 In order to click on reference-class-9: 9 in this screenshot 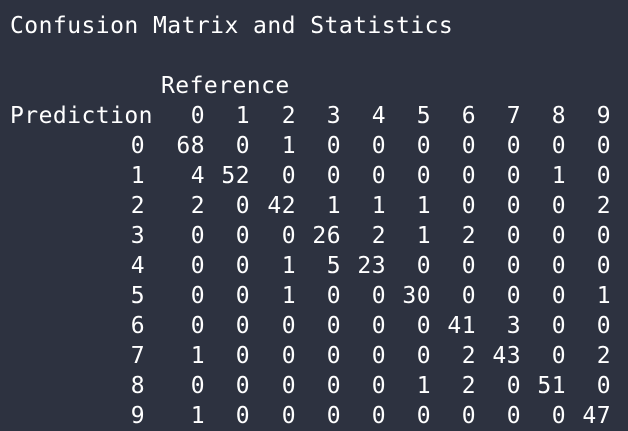, I will do `click(603, 116)`.